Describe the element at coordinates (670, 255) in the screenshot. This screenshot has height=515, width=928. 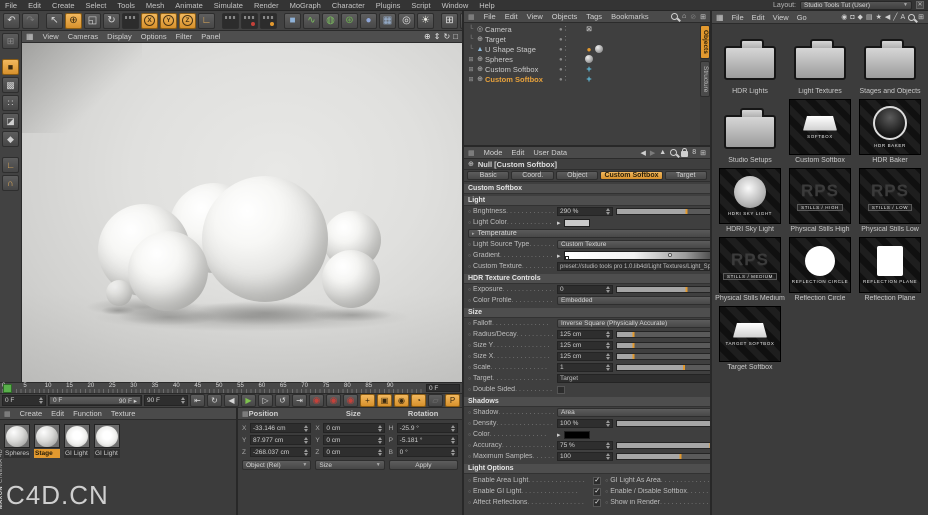
I see `gradient-knot-mid` at that location.